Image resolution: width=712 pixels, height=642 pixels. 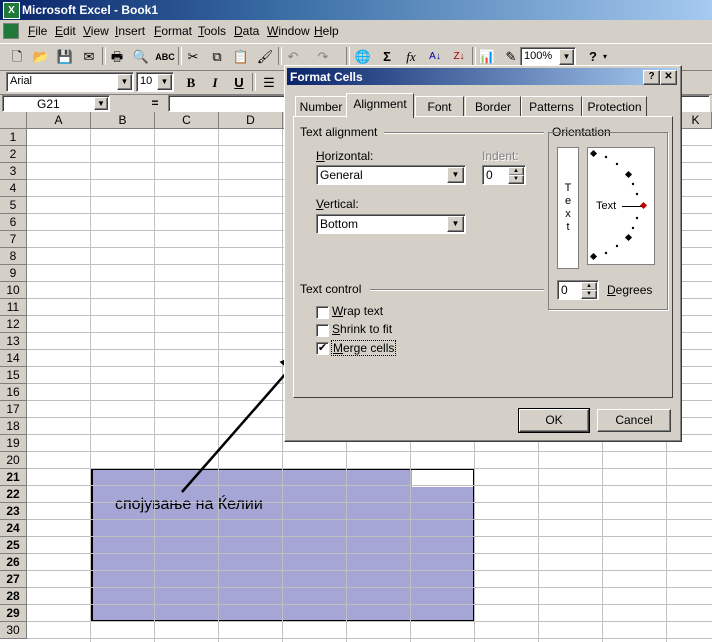 What do you see at coordinates (554, 420) in the screenshot?
I see `ok-button: OK` at bounding box center [554, 420].